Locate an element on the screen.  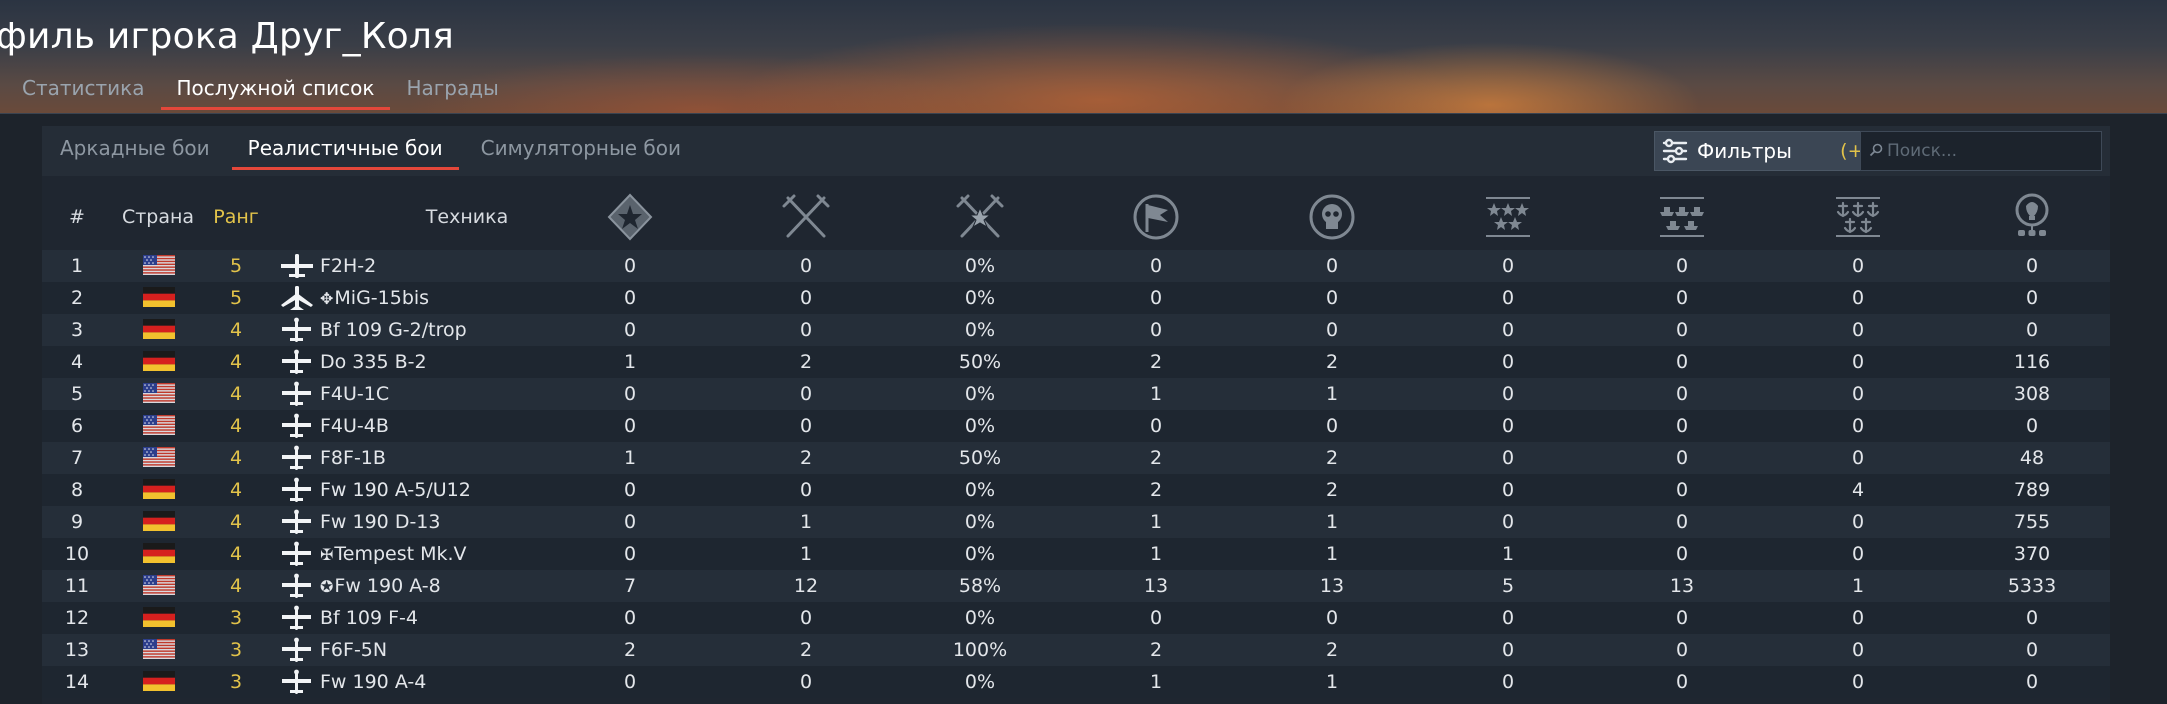
stat-9: 5333 is located at coordinates (2032, 586).